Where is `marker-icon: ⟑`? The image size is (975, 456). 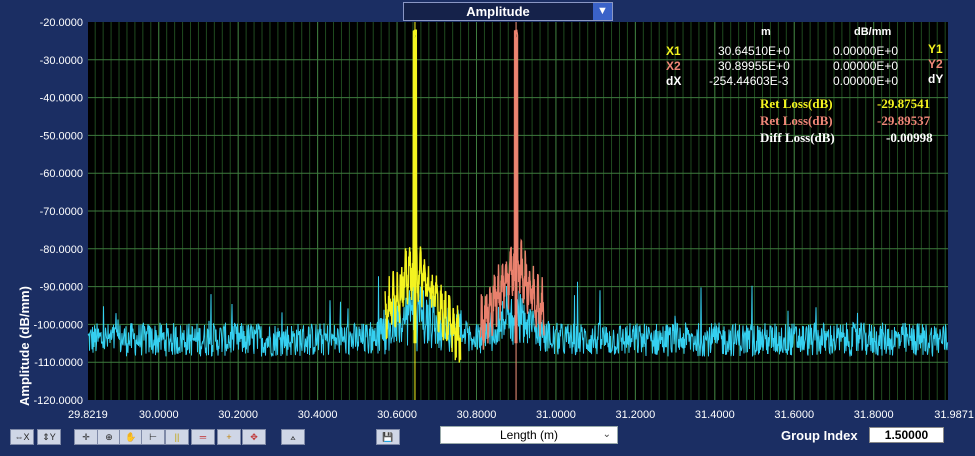
marker-icon: ⟑ is located at coordinates (293, 437).